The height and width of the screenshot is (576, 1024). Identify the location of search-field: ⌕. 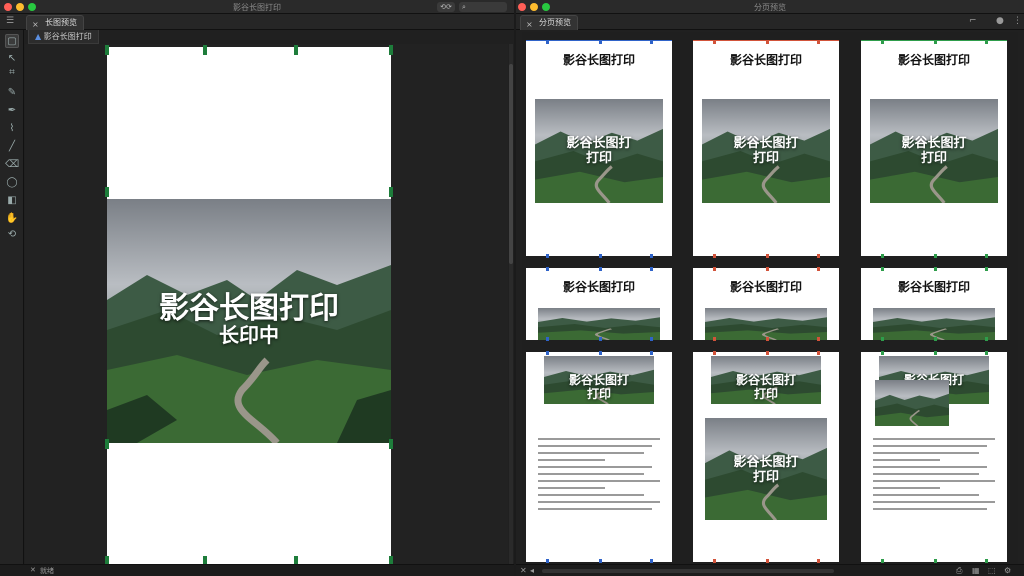
(483, 7).